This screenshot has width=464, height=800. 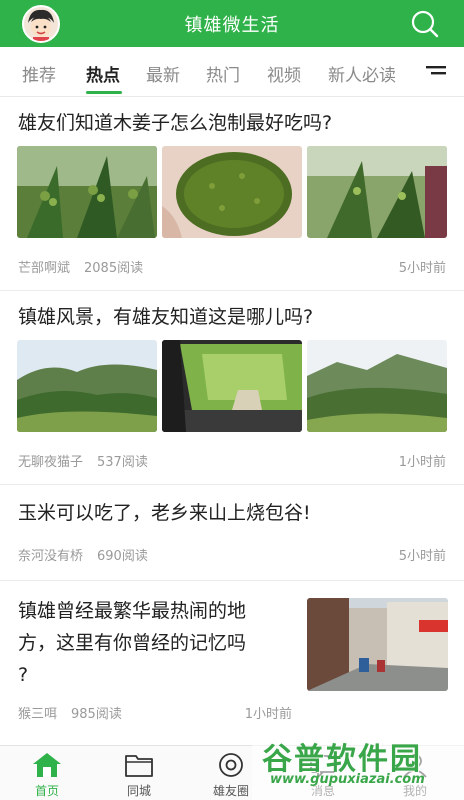 What do you see at coordinates (232, 460) in the screenshot?
I see `article-meta: 无聊夜猫子 537阅读 1小时前` at bounding box center [232, 460].